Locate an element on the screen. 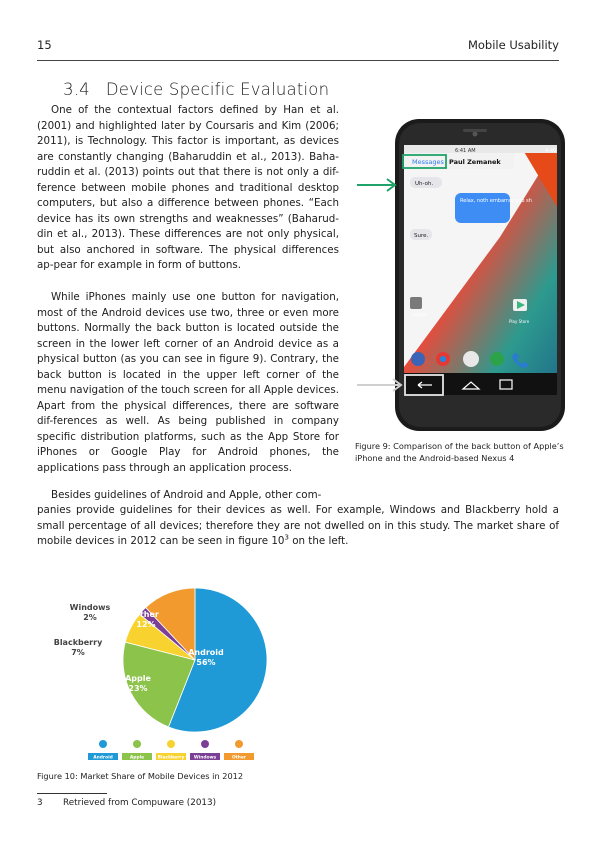  legend-label-windows: Windows is located at coordinates (205, 757).